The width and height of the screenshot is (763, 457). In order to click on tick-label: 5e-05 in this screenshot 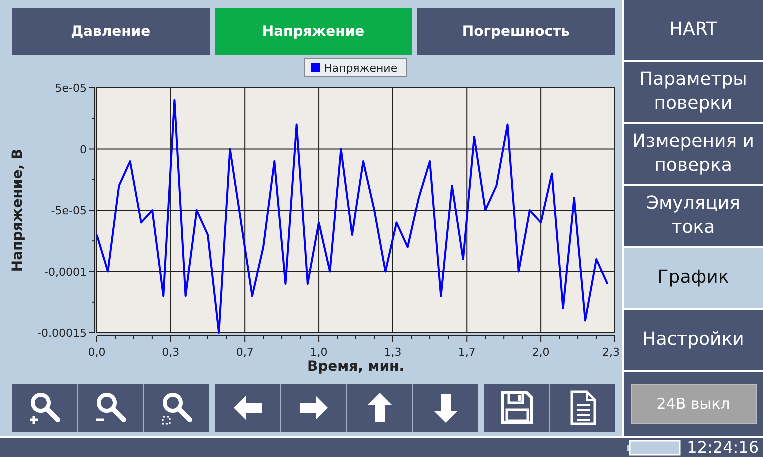, I will do `click(71, 88)`.